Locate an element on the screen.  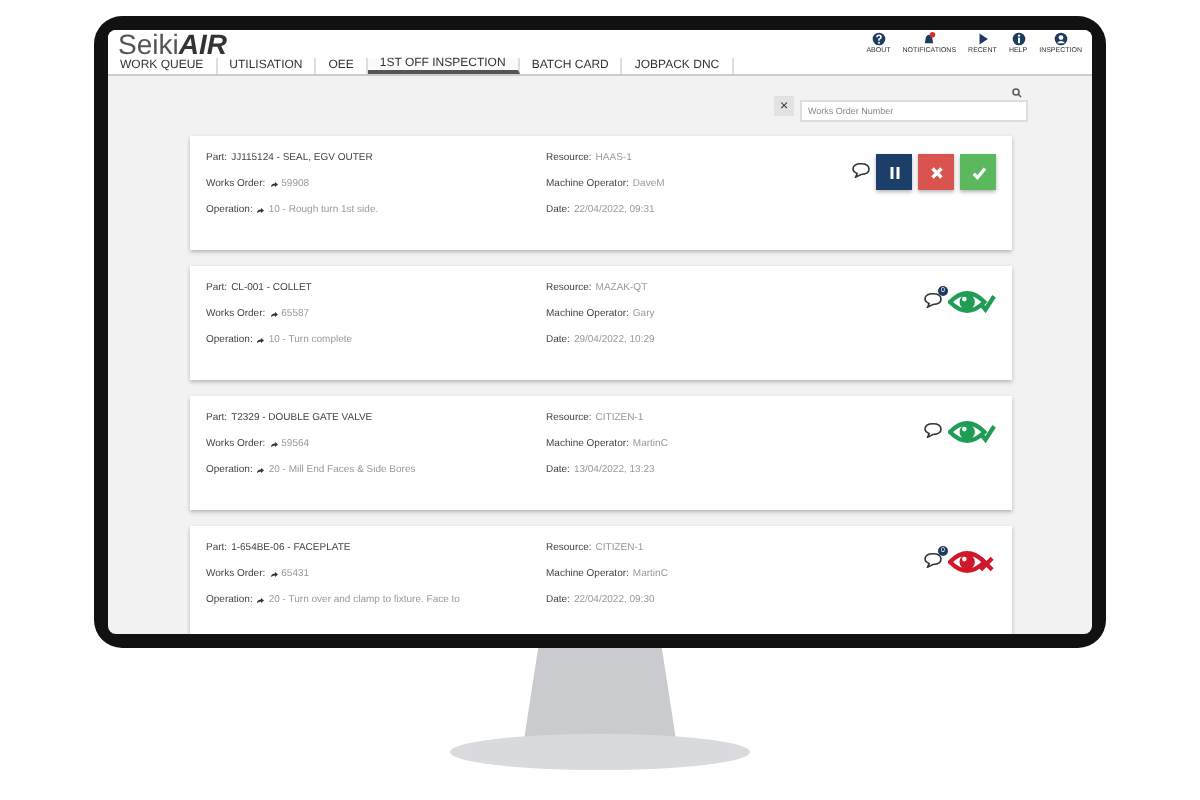
reject-button is located at coordinates (936, 172).